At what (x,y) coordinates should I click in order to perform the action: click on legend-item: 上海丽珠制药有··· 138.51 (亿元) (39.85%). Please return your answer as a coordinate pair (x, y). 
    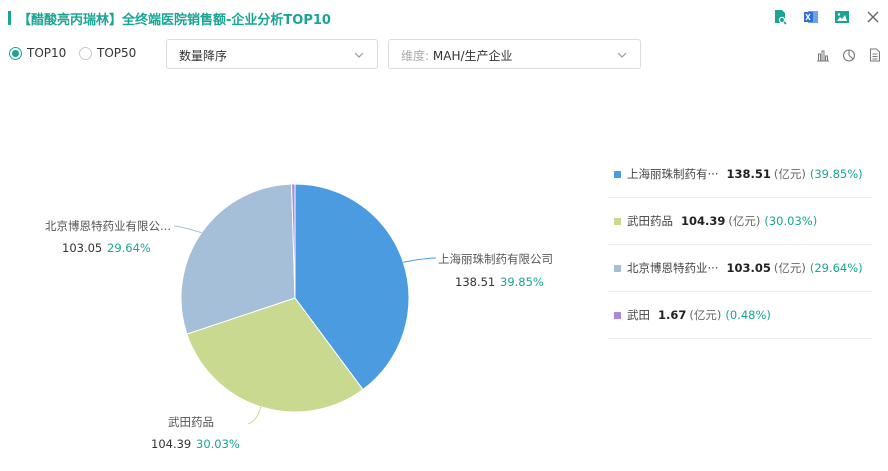
    Looking at the image, I should click on (740, 174).